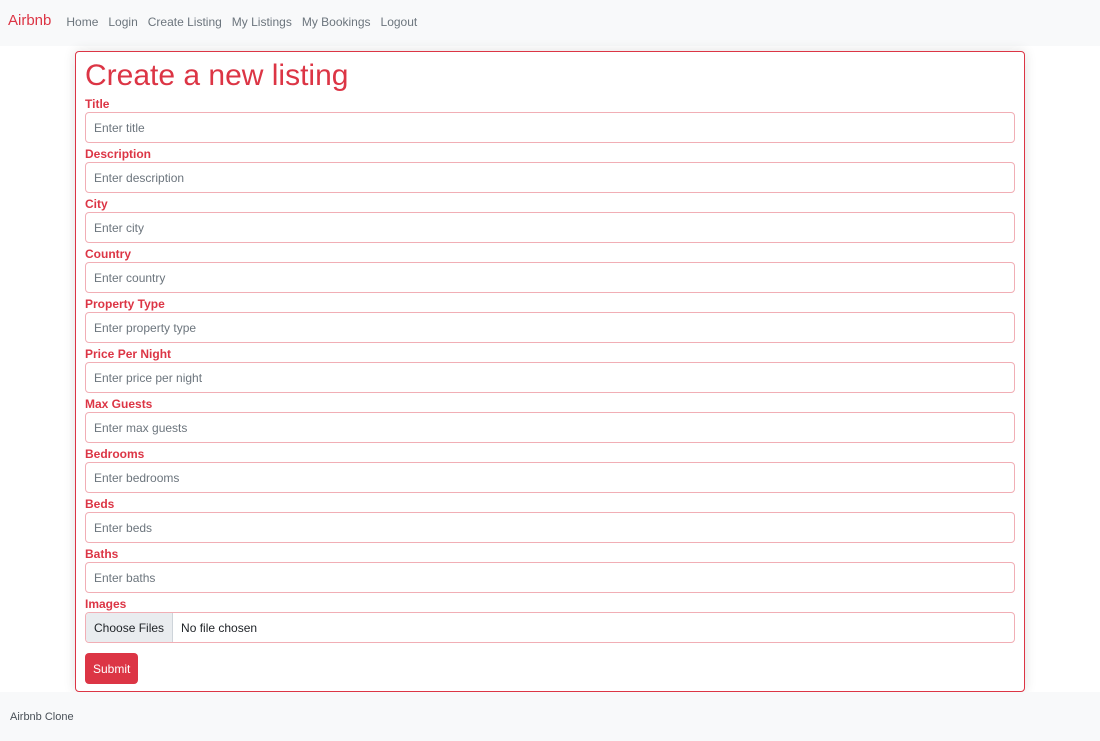 This screenshot has width=1100, height=741. Describe the element at coordinates (550, 427) in the screenshot. I see `max-guests-input` at that location.